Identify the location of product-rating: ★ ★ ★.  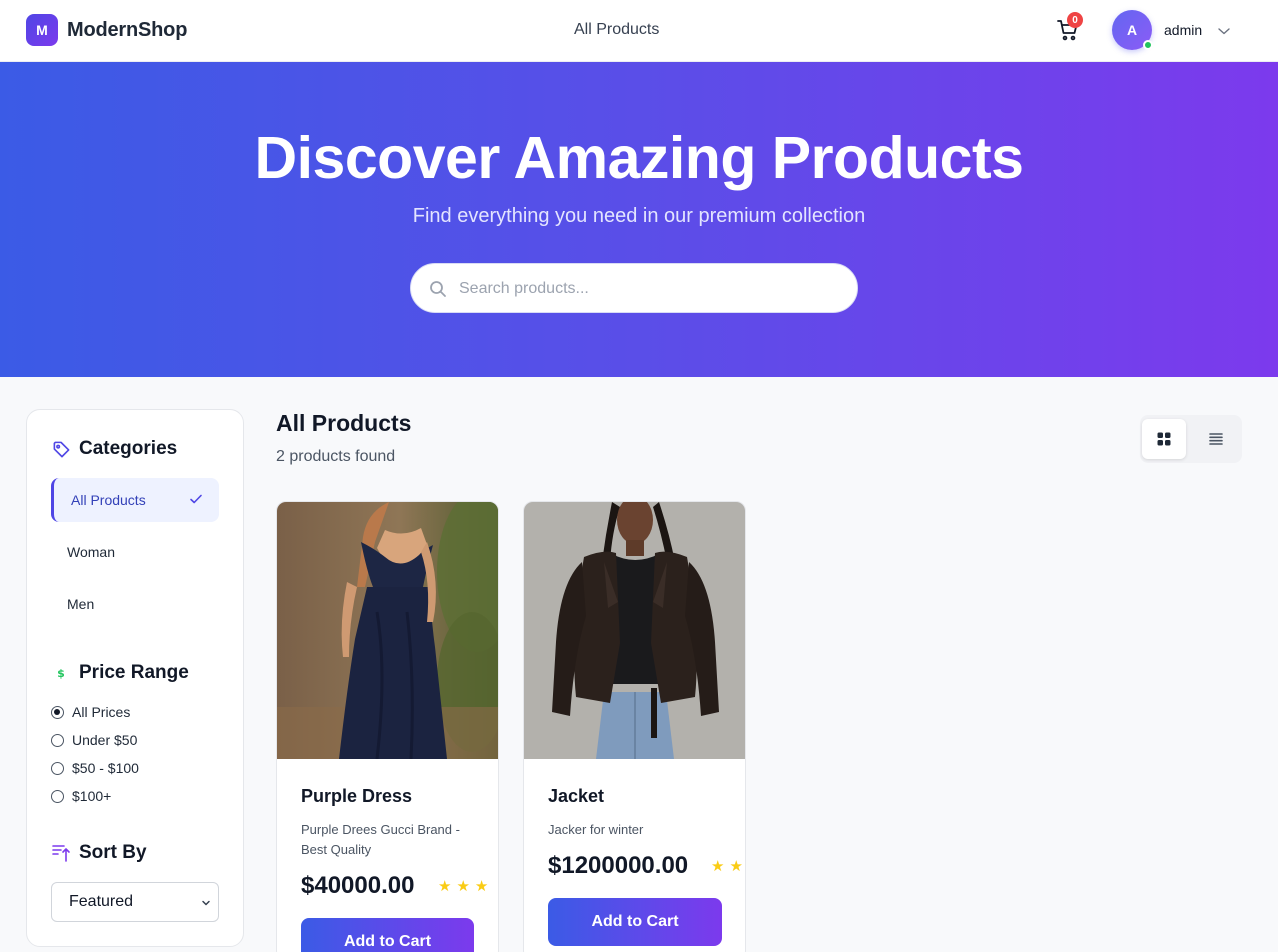
(463, 887).